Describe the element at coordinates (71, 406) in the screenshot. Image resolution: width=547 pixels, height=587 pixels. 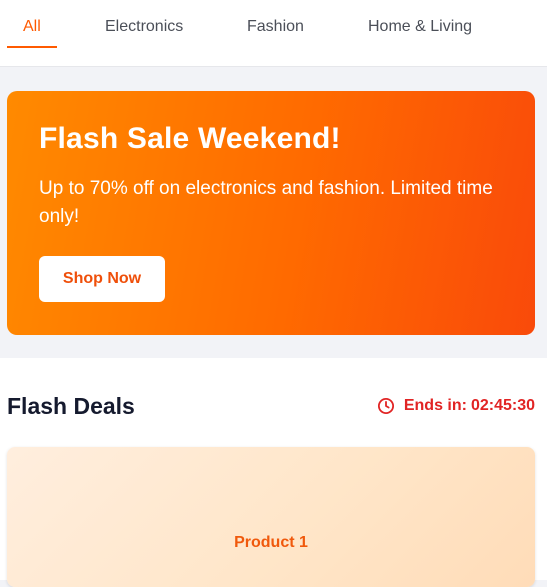
I see `section-title: Flash Deals` at that location.